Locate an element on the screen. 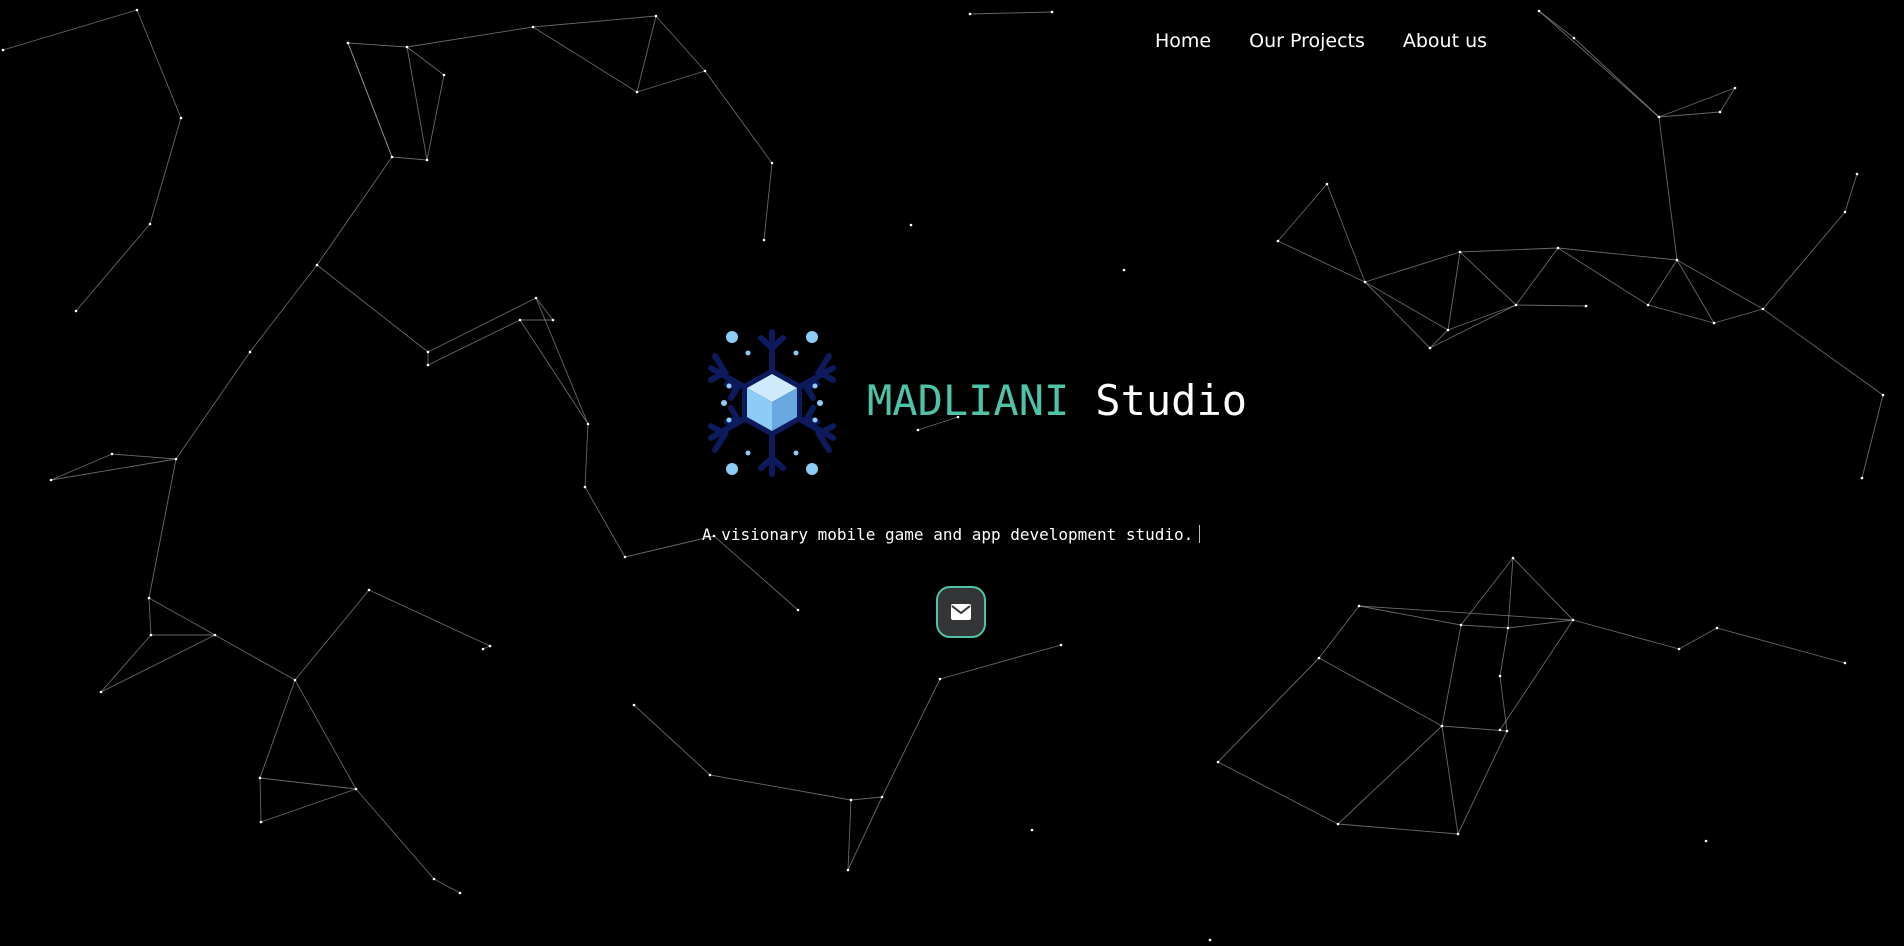 The image size is (1904, 946). brand-name-secondary: Studio is located at coordinates (1171, 400).